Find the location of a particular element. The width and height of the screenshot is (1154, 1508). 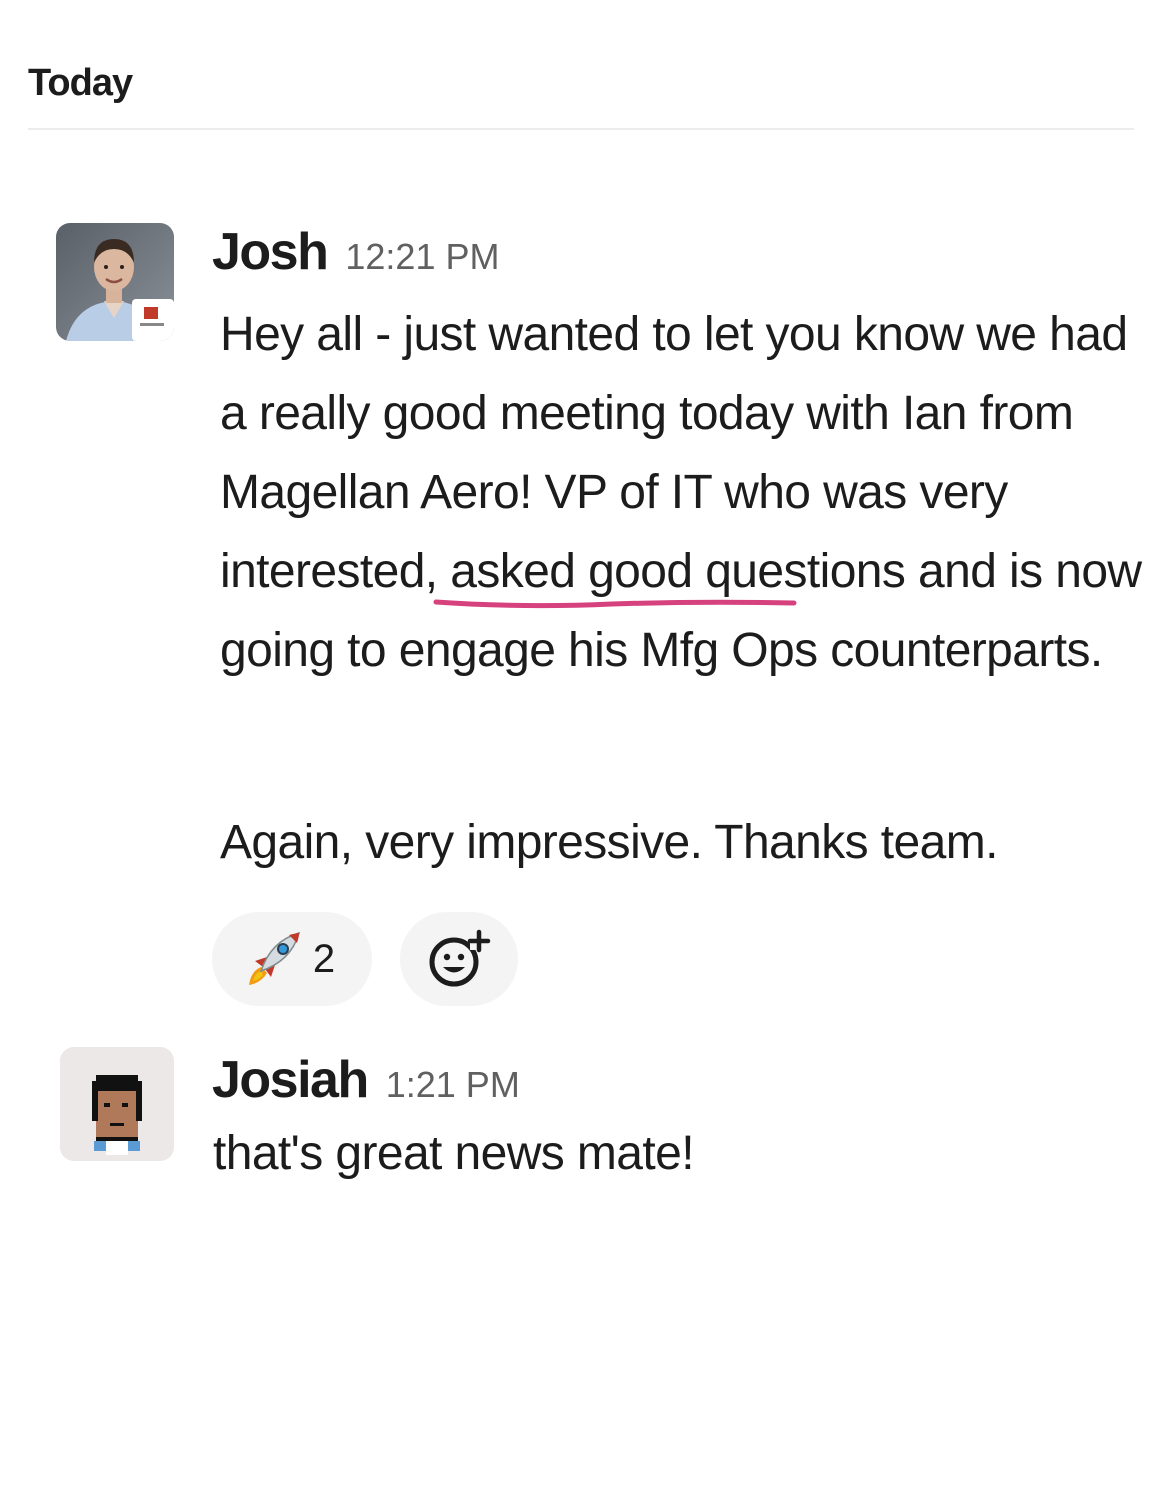

rocket-icon is located at coordinates (273, 959).